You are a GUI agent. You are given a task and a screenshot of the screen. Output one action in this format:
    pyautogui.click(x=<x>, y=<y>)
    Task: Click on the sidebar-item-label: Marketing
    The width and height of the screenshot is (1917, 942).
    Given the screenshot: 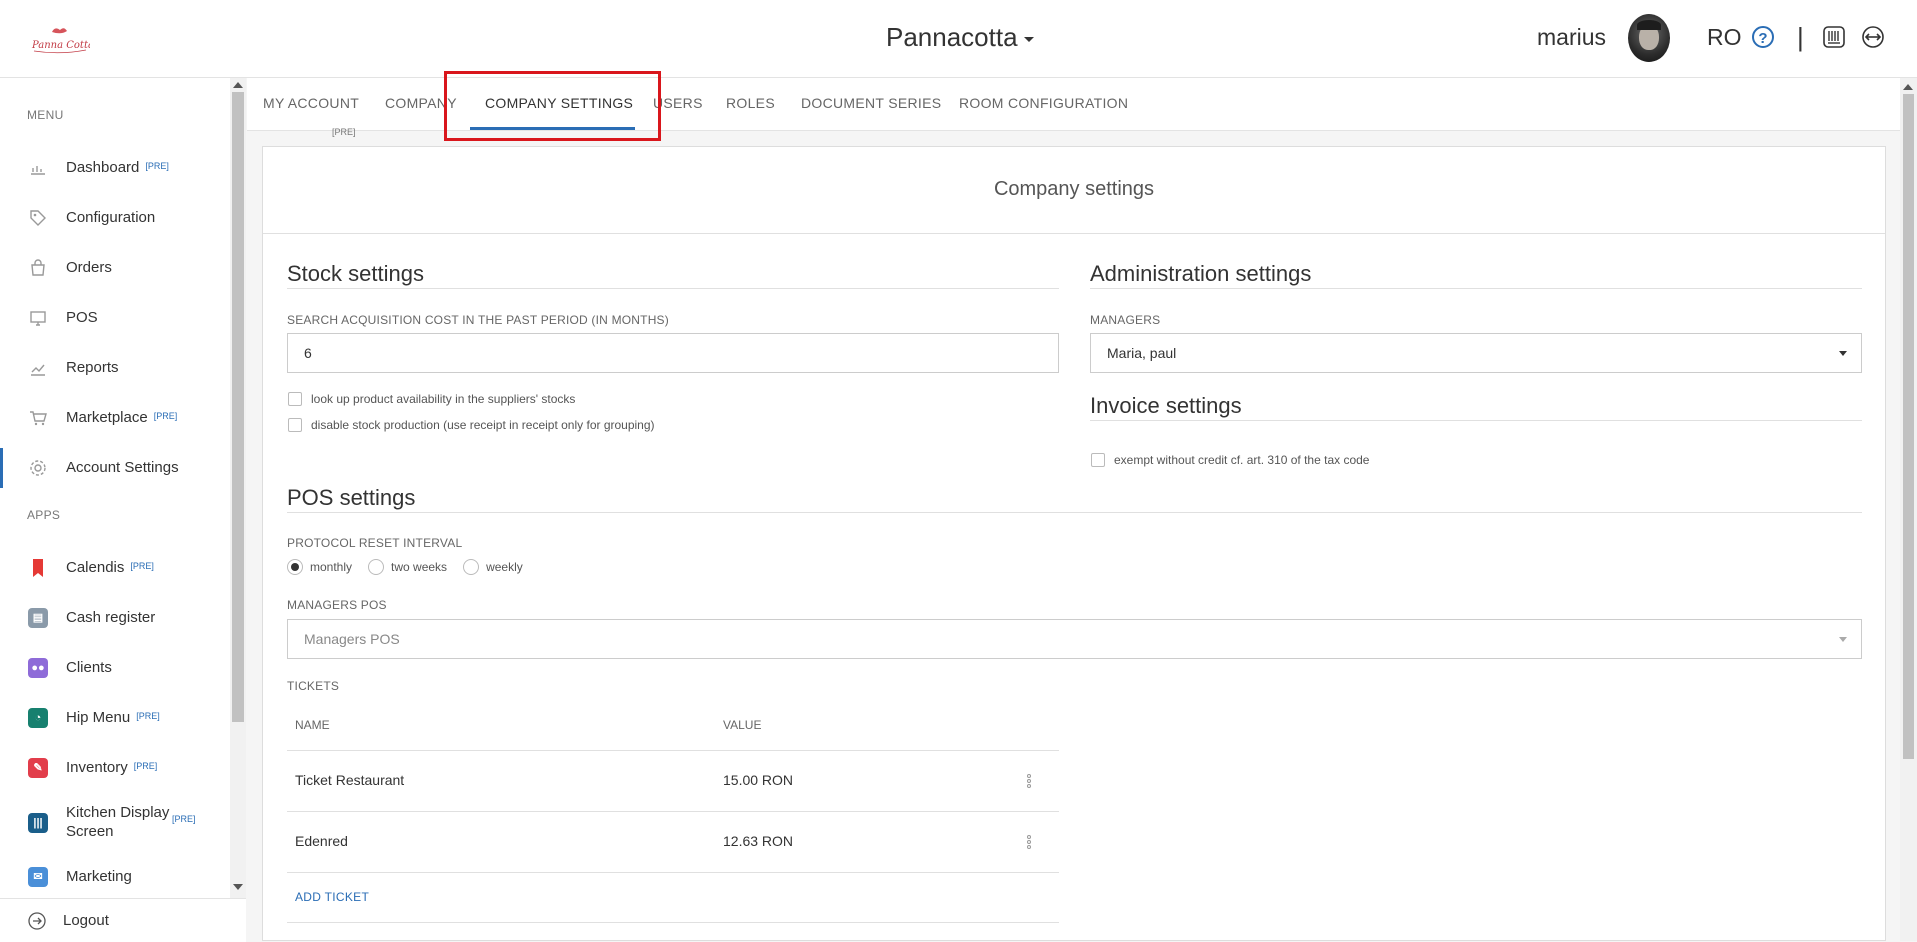 What is the action you would take?
    pyautogui.click(x=99, y=876)
    